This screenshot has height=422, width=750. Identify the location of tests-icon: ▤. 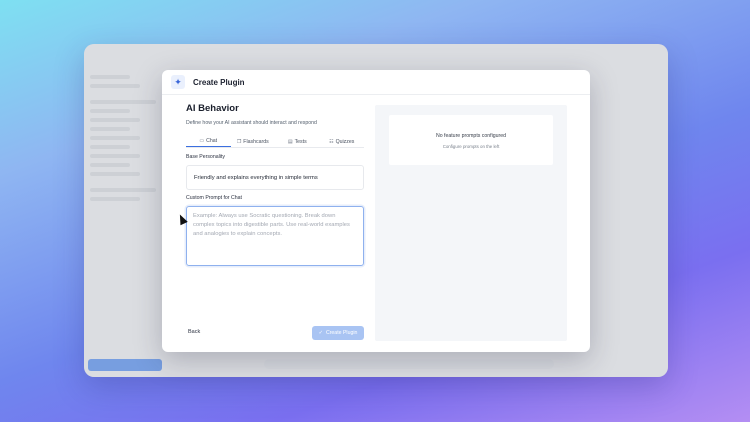
(290, 141).